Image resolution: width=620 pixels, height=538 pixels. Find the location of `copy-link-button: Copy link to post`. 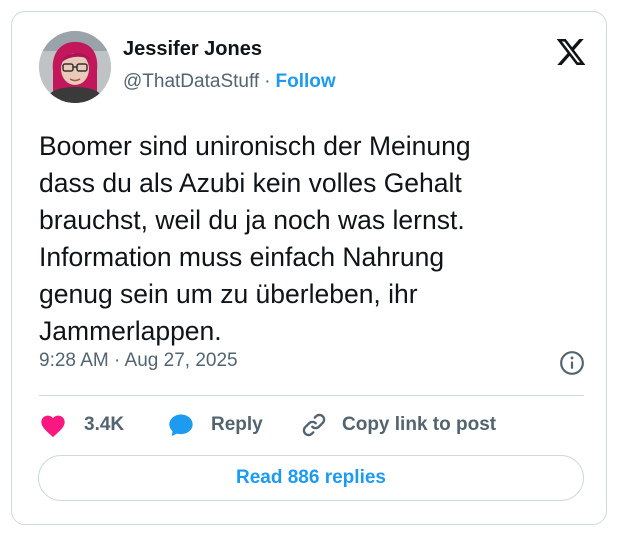

copy-link-button: Copy link to post is located at coordinates (398, 425).